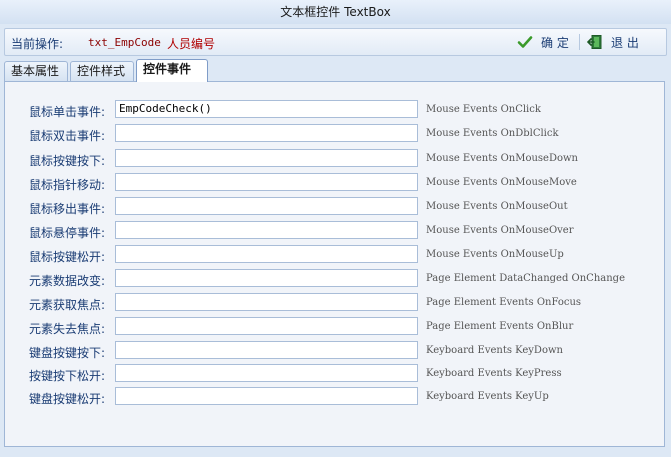 This screenshot has height=457, width=671. I want to click on event-label: 元素获取焦点:, so click(67, 305).